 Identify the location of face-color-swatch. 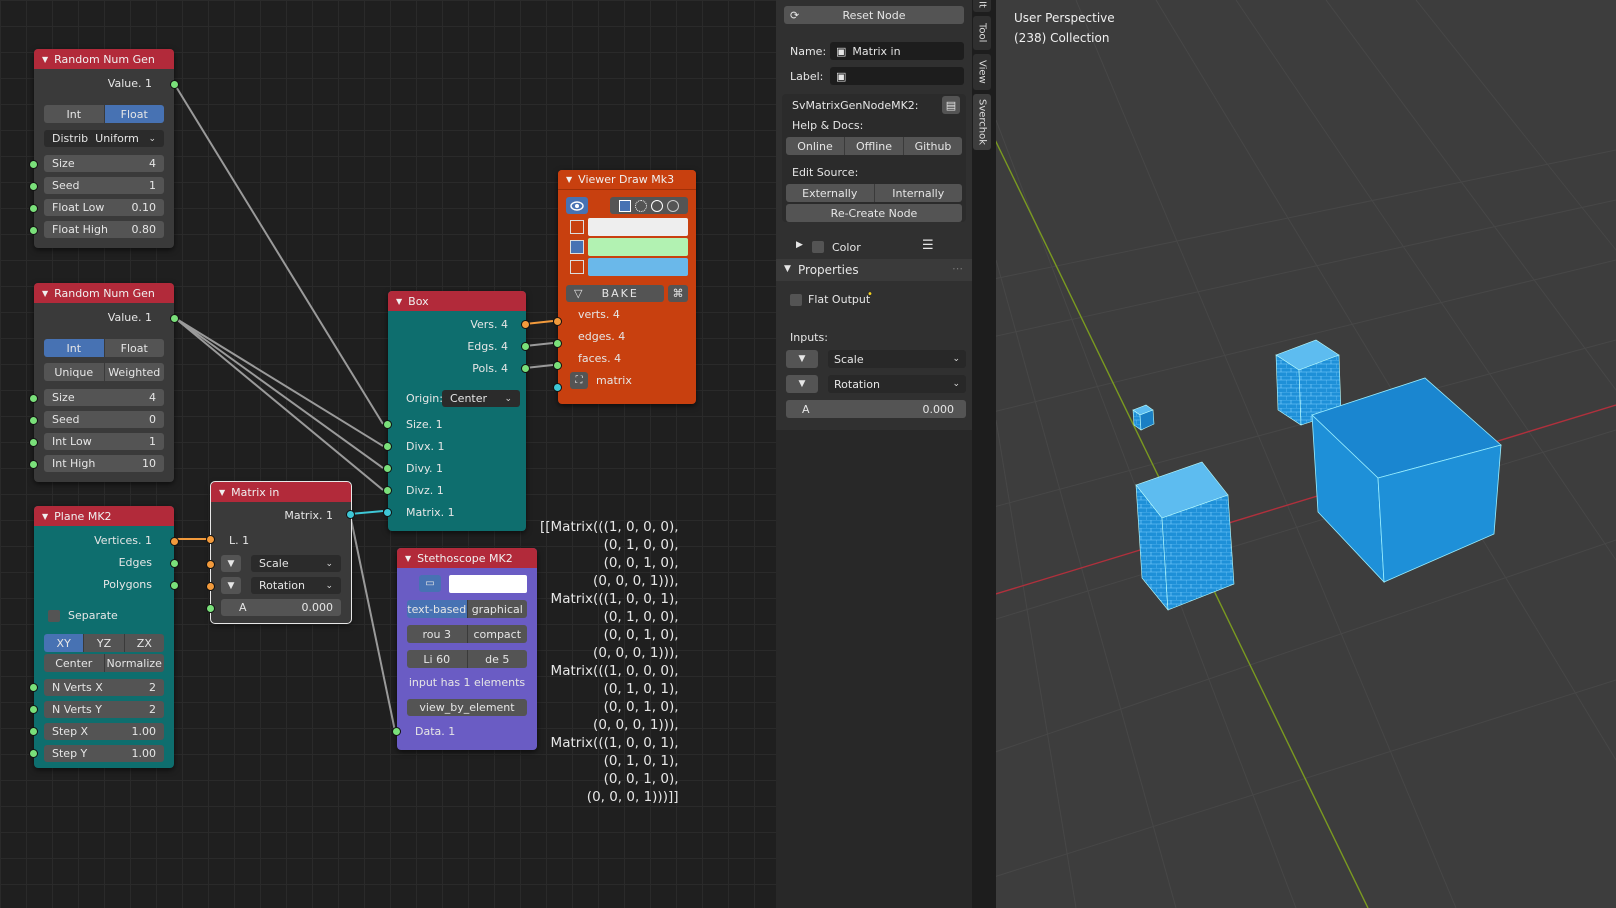
(638, 267).